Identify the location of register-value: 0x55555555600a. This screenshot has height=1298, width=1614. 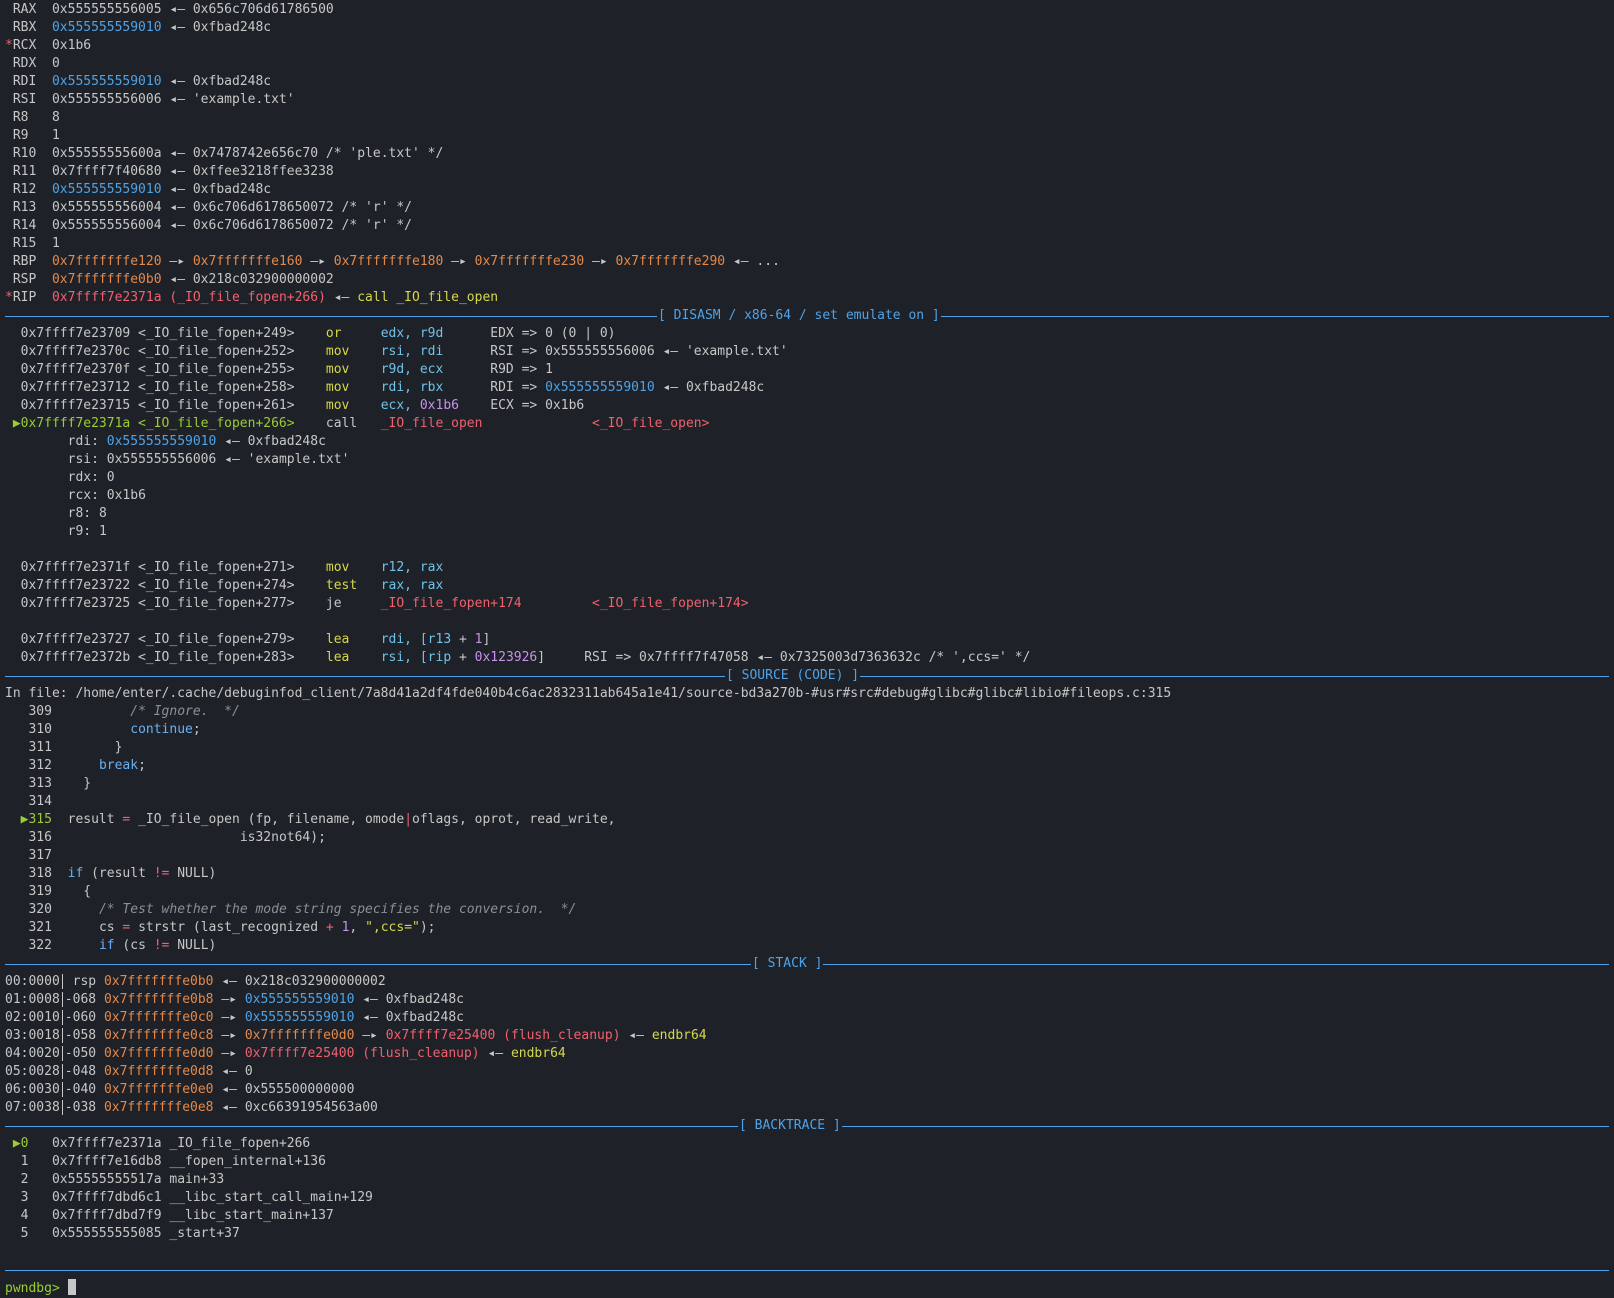
(106, 153).